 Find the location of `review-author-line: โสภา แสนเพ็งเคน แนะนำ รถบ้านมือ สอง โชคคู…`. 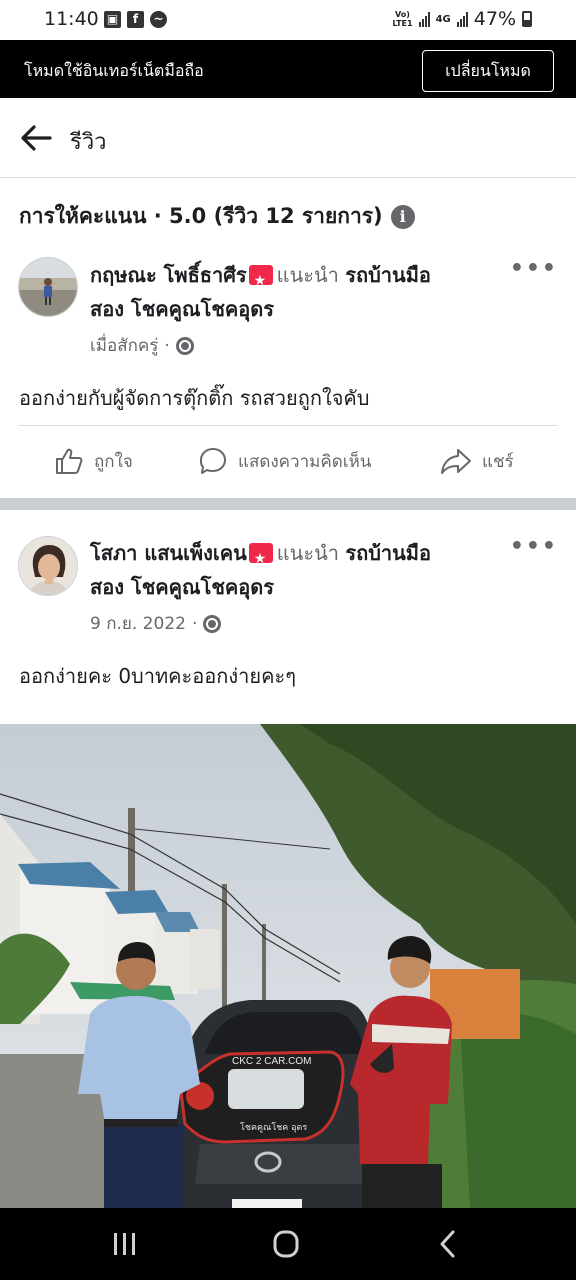

review-author-line: โสภา แสนเพ็งเคน แนะนำ รถบ้านมือ สอง โชคคู… is located at coordinates (305, 570).